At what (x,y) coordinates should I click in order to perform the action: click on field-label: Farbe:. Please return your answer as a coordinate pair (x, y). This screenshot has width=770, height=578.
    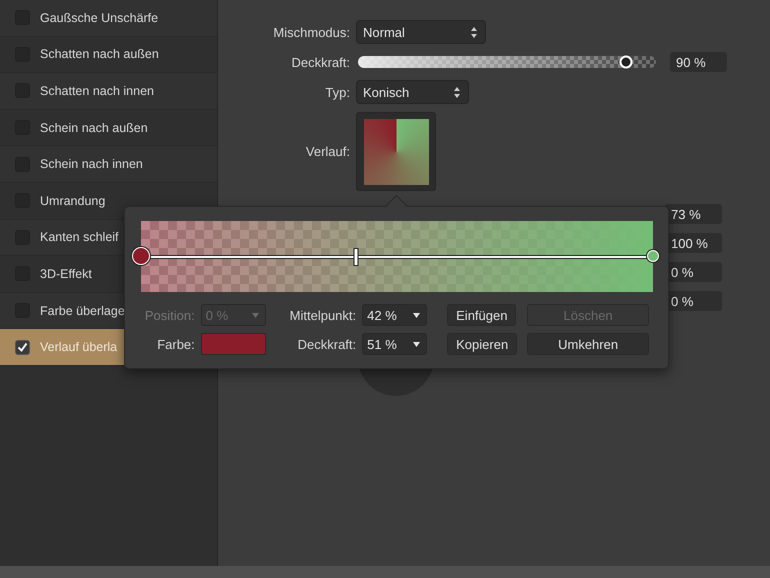
    Looking at the image, I should click on (175, 344).